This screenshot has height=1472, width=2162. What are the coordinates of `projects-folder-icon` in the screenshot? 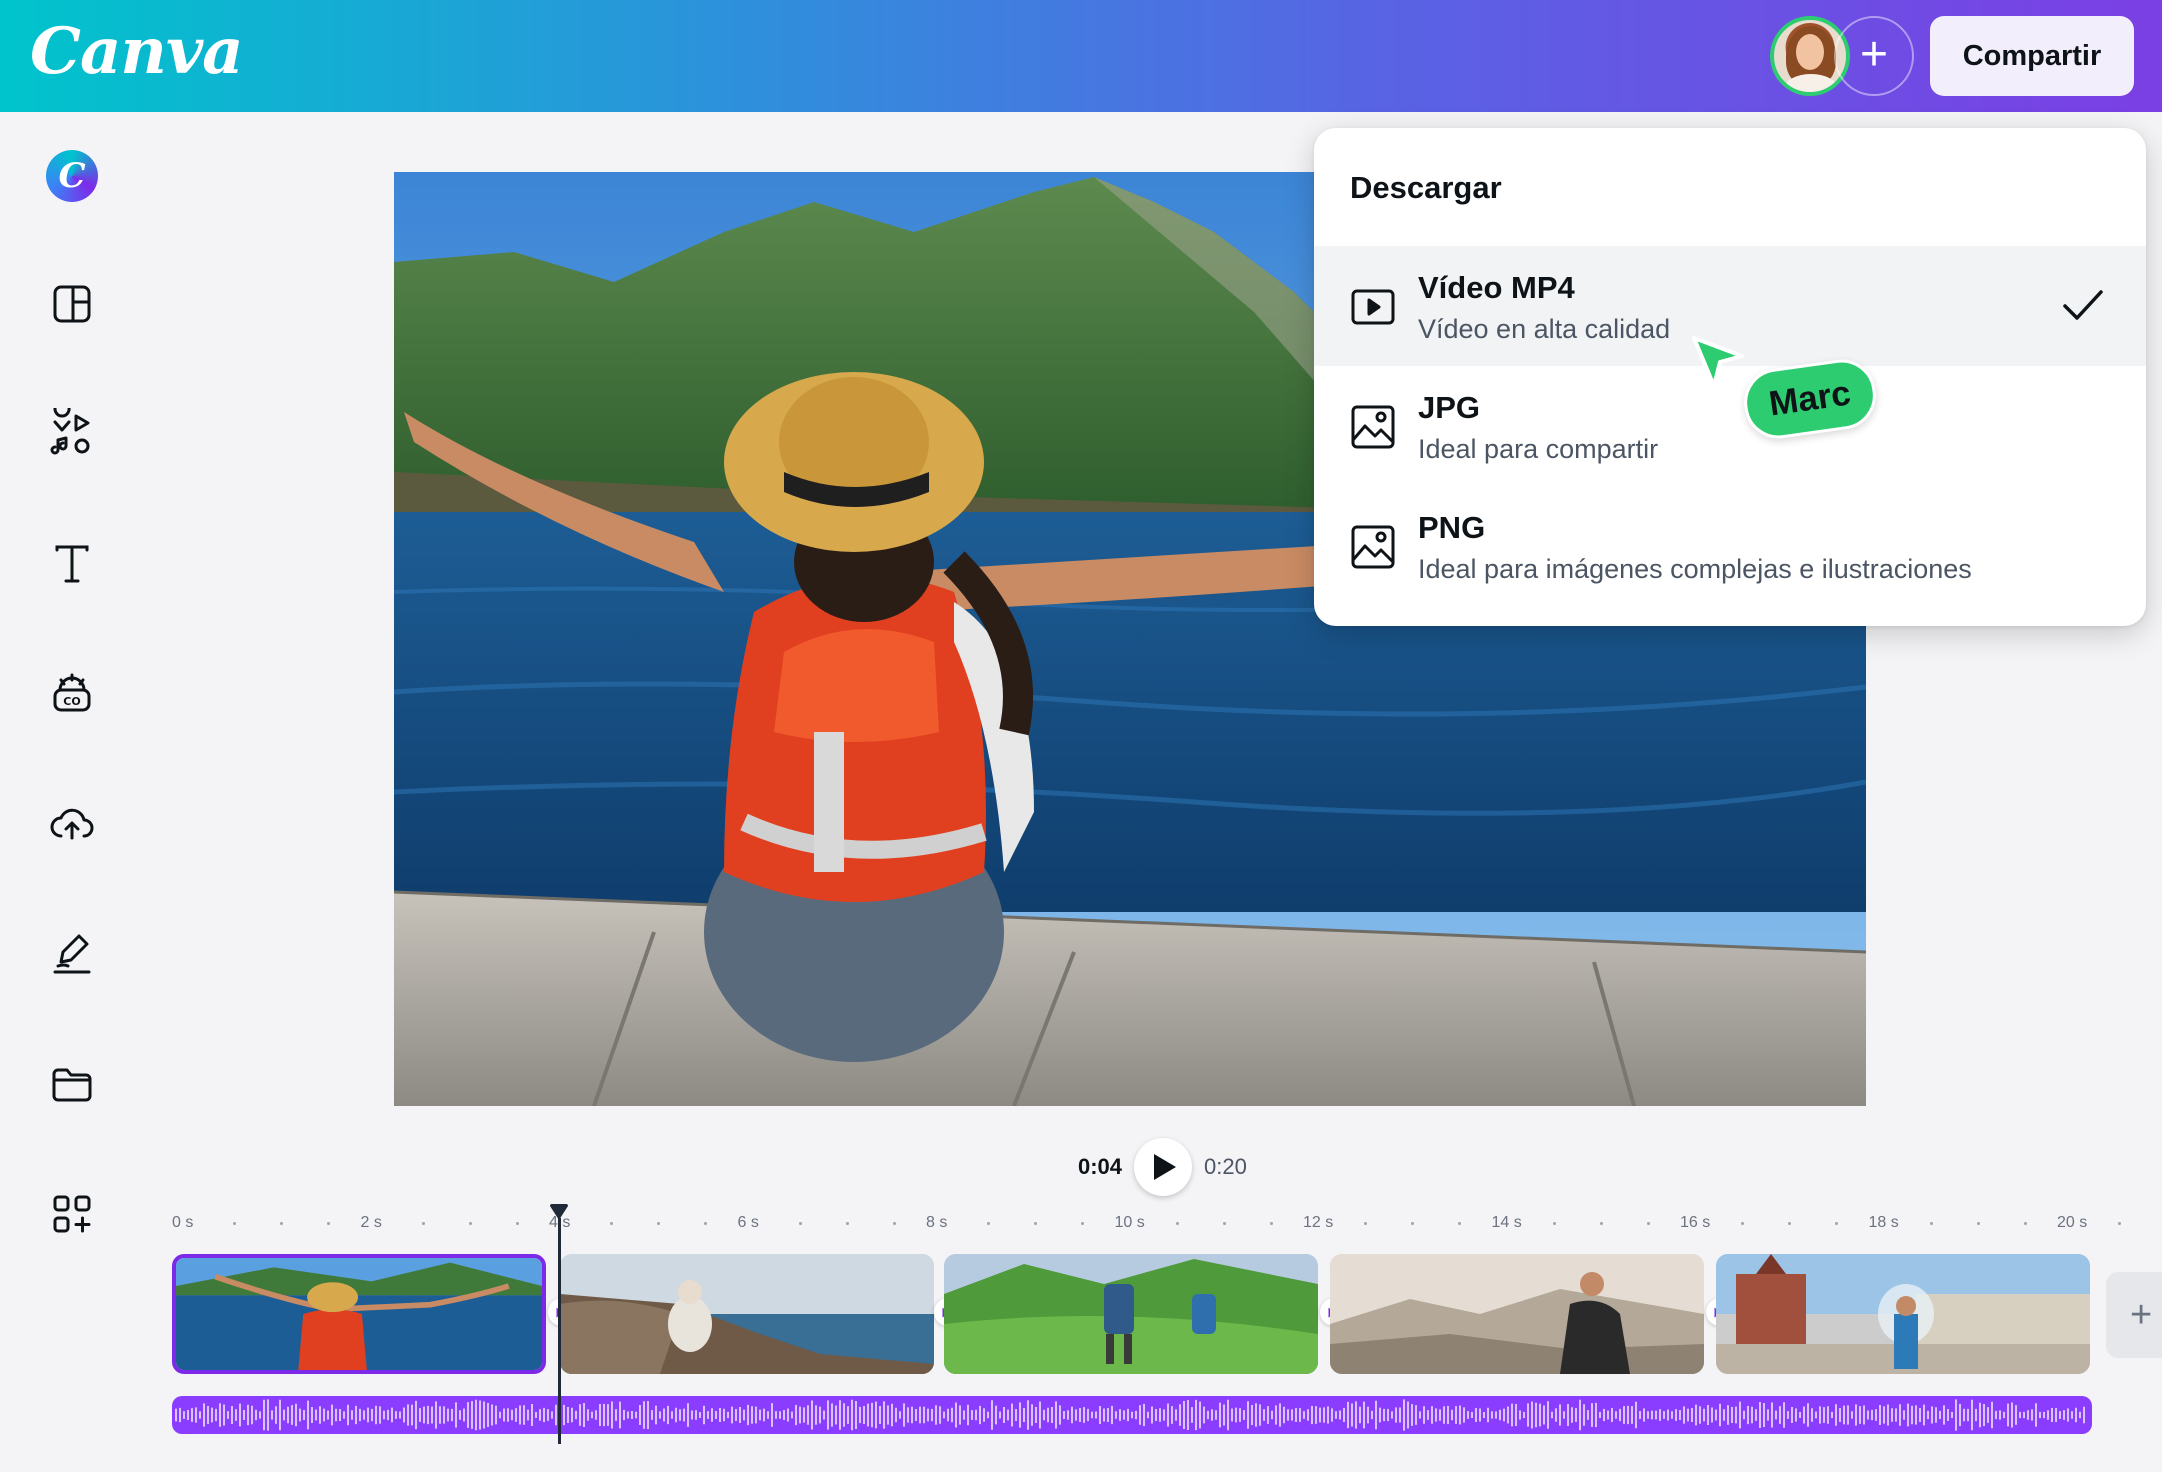 It's located at (72, 1084).